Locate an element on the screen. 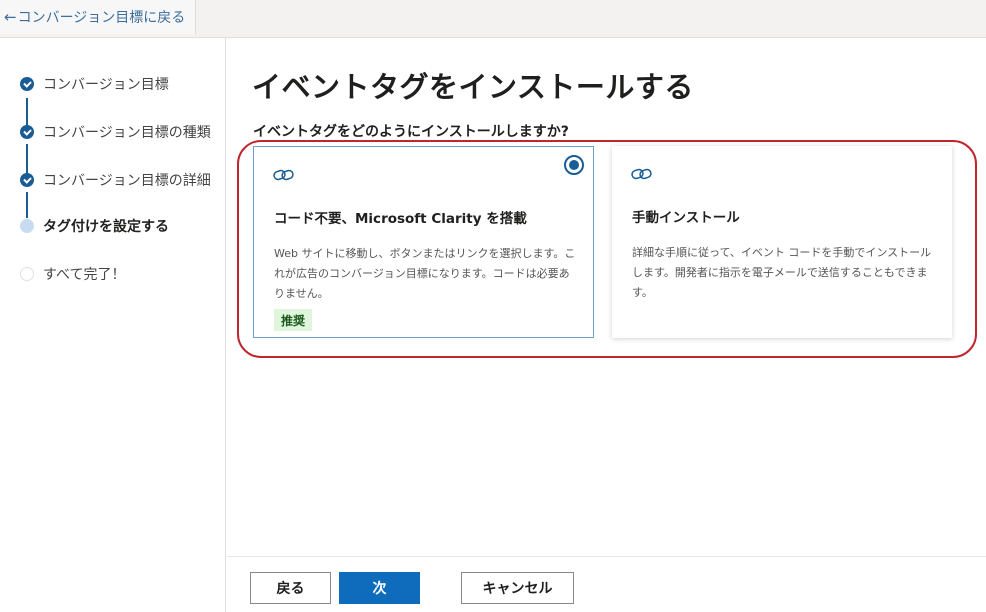  cancel-button: キャンセル is located at coordinates (517, 588).